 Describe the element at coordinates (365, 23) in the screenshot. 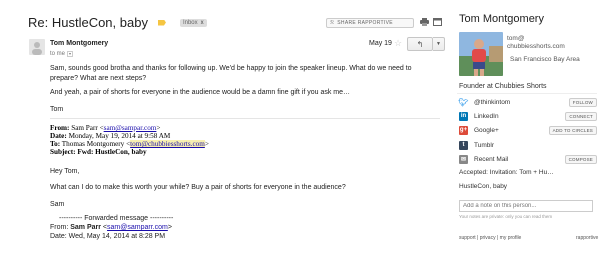

I see `rapportive-share-label: SHARE RAPPORTIVE` at that location.